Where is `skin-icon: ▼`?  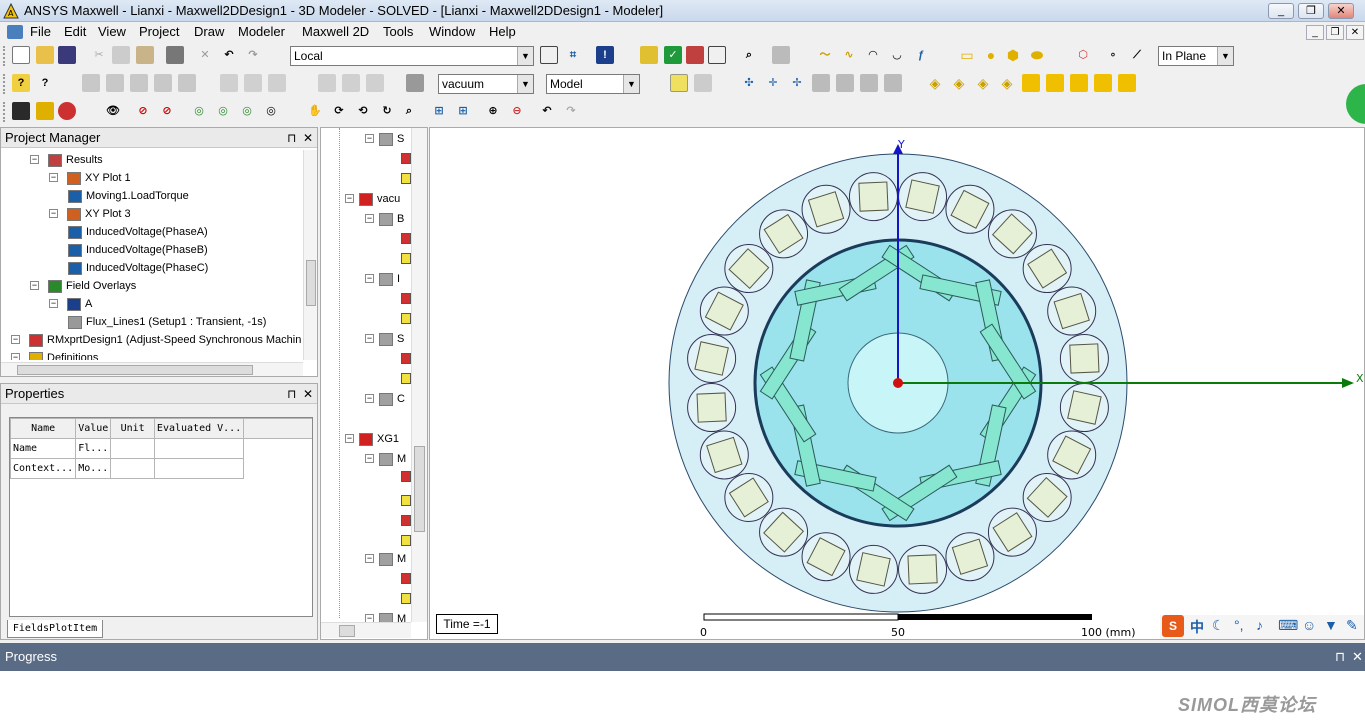 skin-icon: ▼ is located at coordinates (1331, 625).